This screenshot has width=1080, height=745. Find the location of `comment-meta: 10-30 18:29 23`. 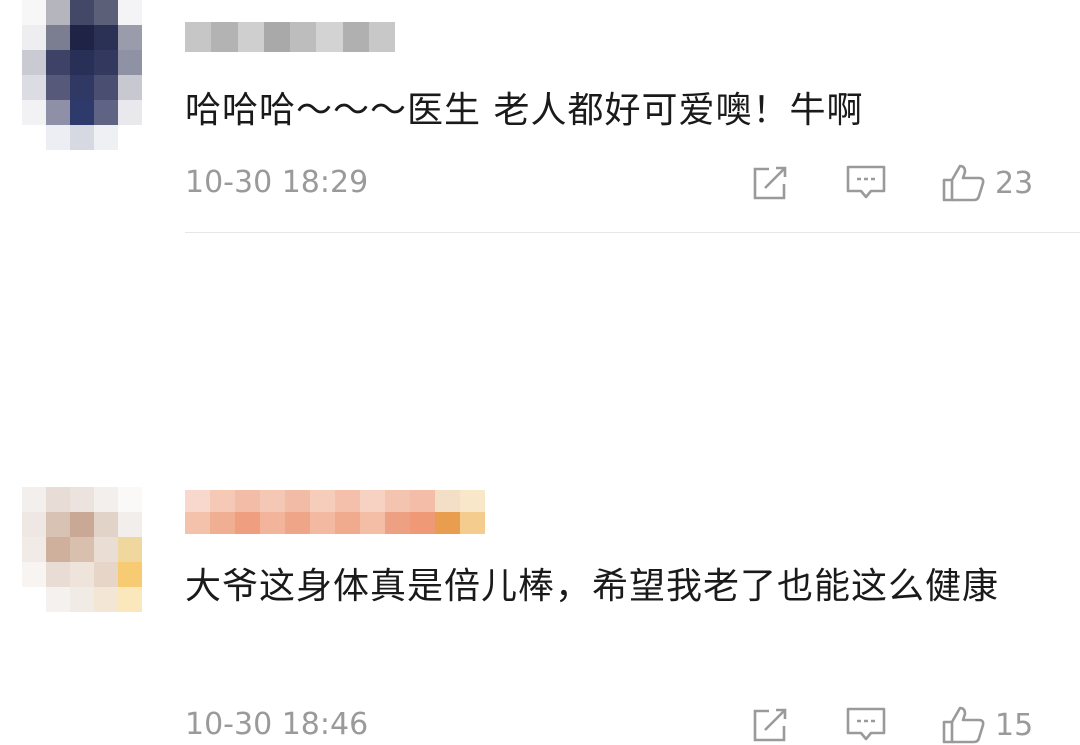

comment-meta: 10-30 18:29 23 is located at coordinates (614, 183).